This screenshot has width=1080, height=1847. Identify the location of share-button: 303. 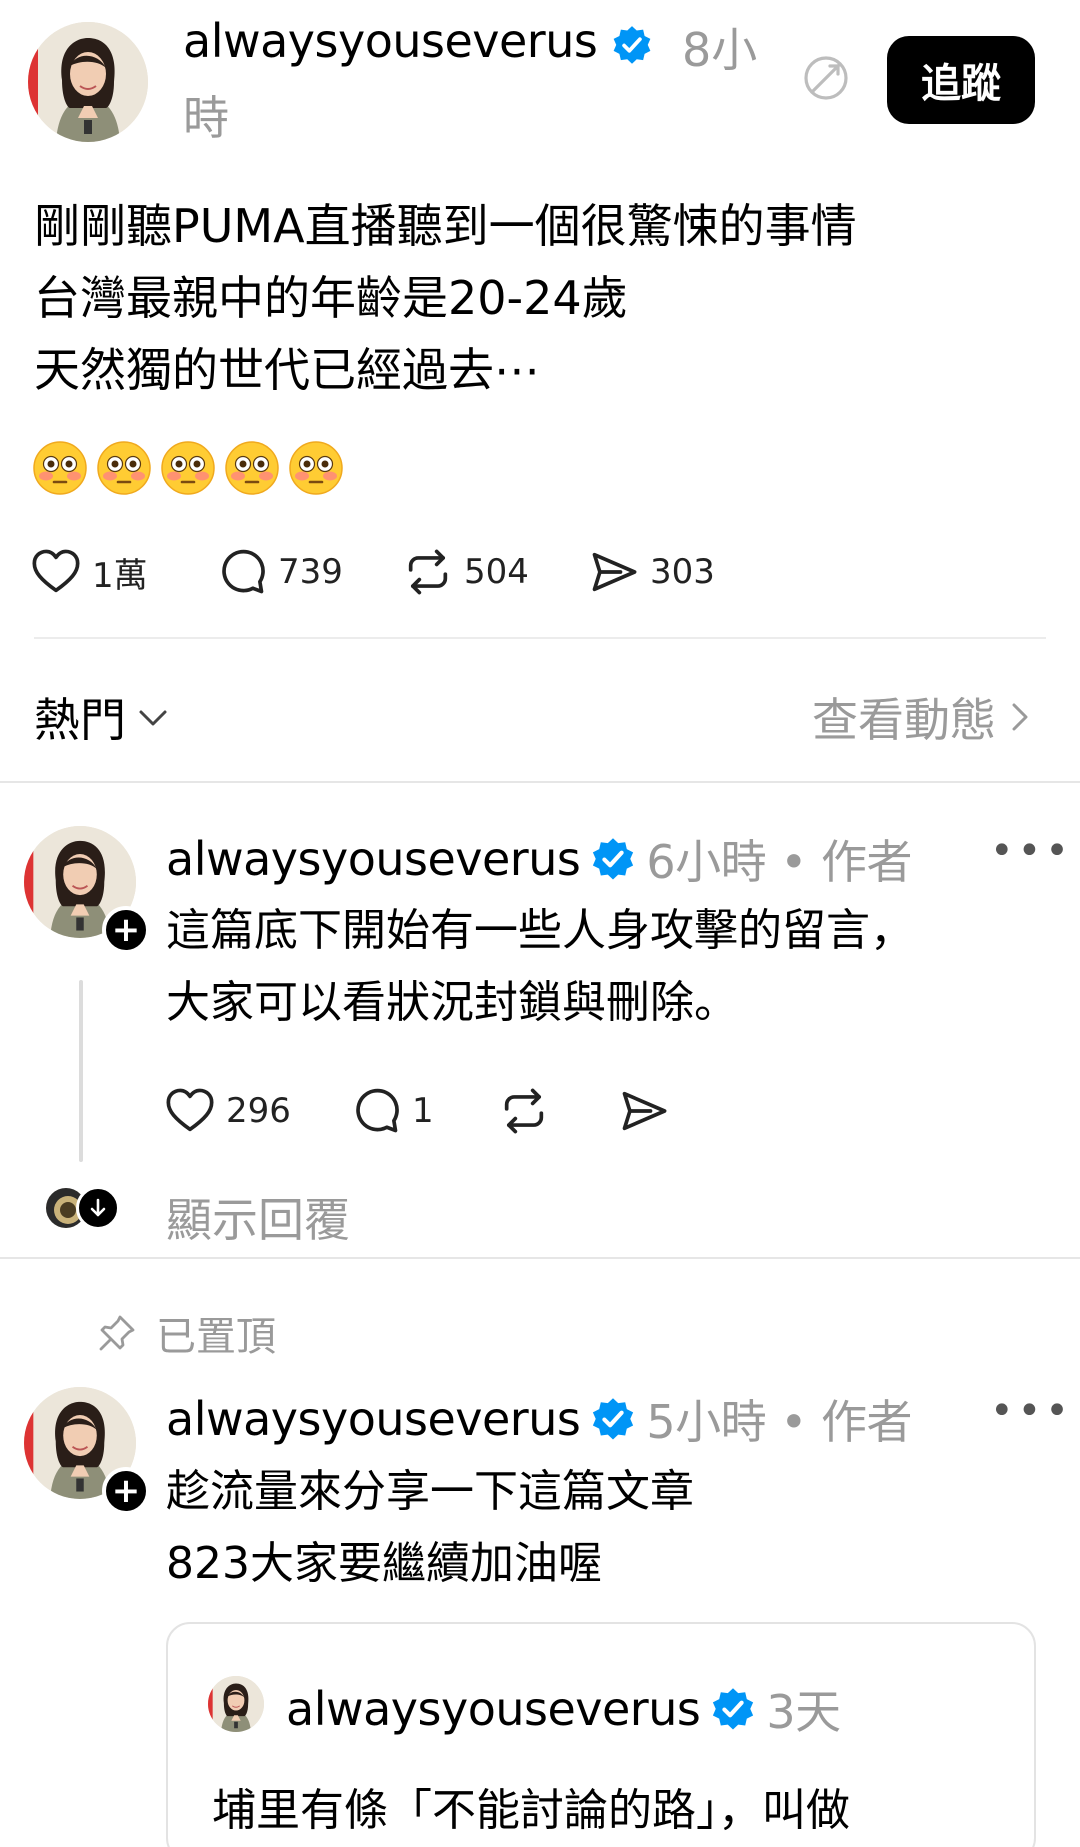
(681, 572).